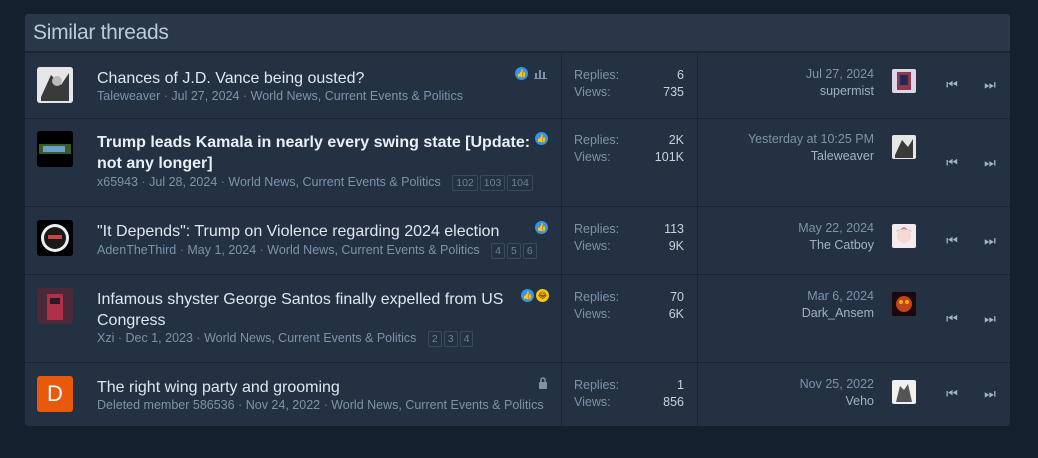  I want to click on replies-stat: Replies: 1, so click(629, 385).